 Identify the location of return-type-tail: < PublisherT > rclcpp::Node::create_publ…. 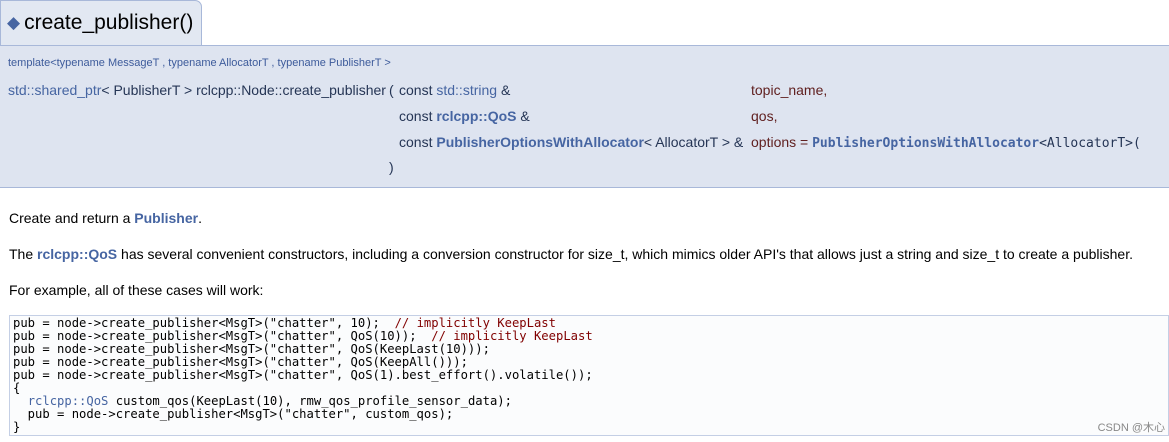
(243, 90).